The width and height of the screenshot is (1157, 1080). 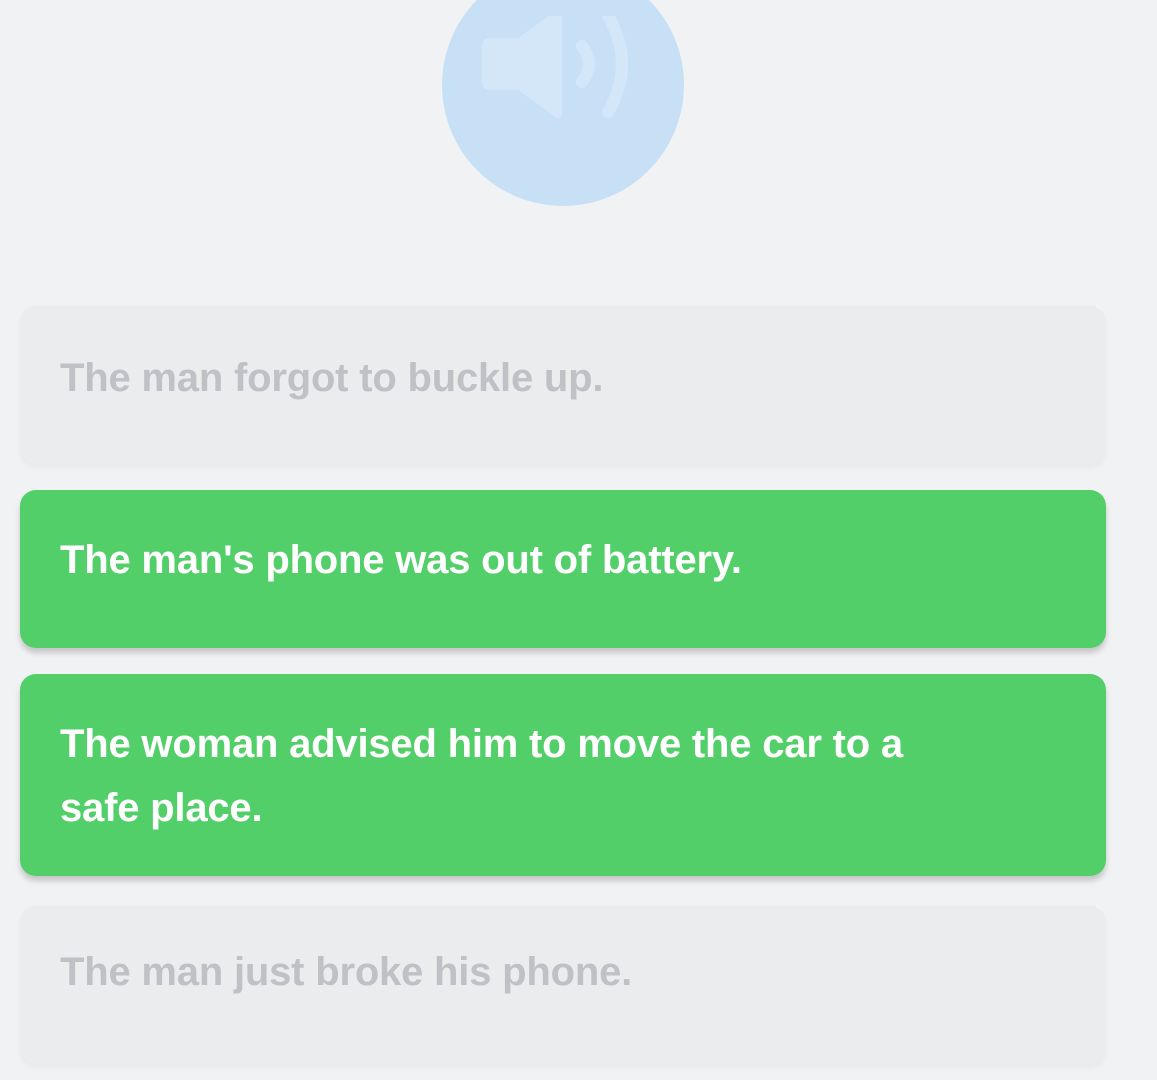 I want to click on option-1: The man forgot to buckle up., so click(x=563, y=385).